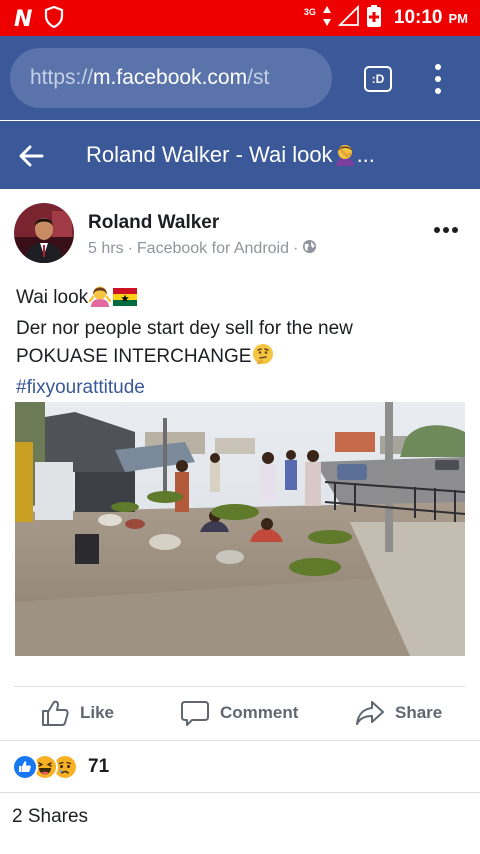 The height and width of the screenshot is (854, 480). Describe the element at coordinates (241, 299) in the screenshot. I see `post-text-line-1: Wai look` at that location.